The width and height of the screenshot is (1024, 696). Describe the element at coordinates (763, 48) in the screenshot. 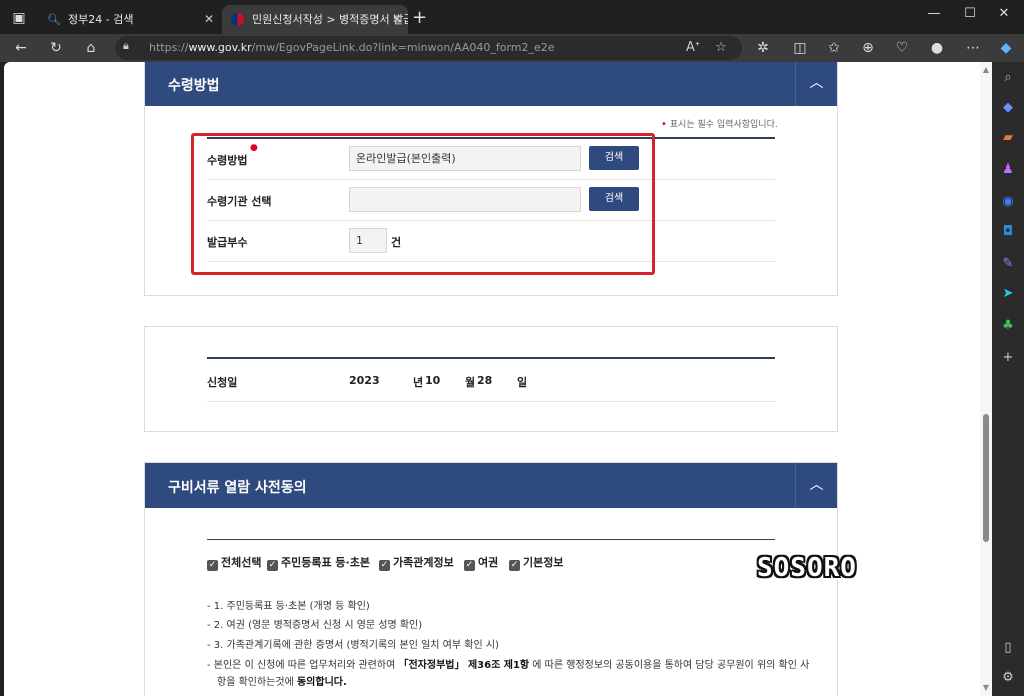

I see `extensions-icon: ✲` at that location.